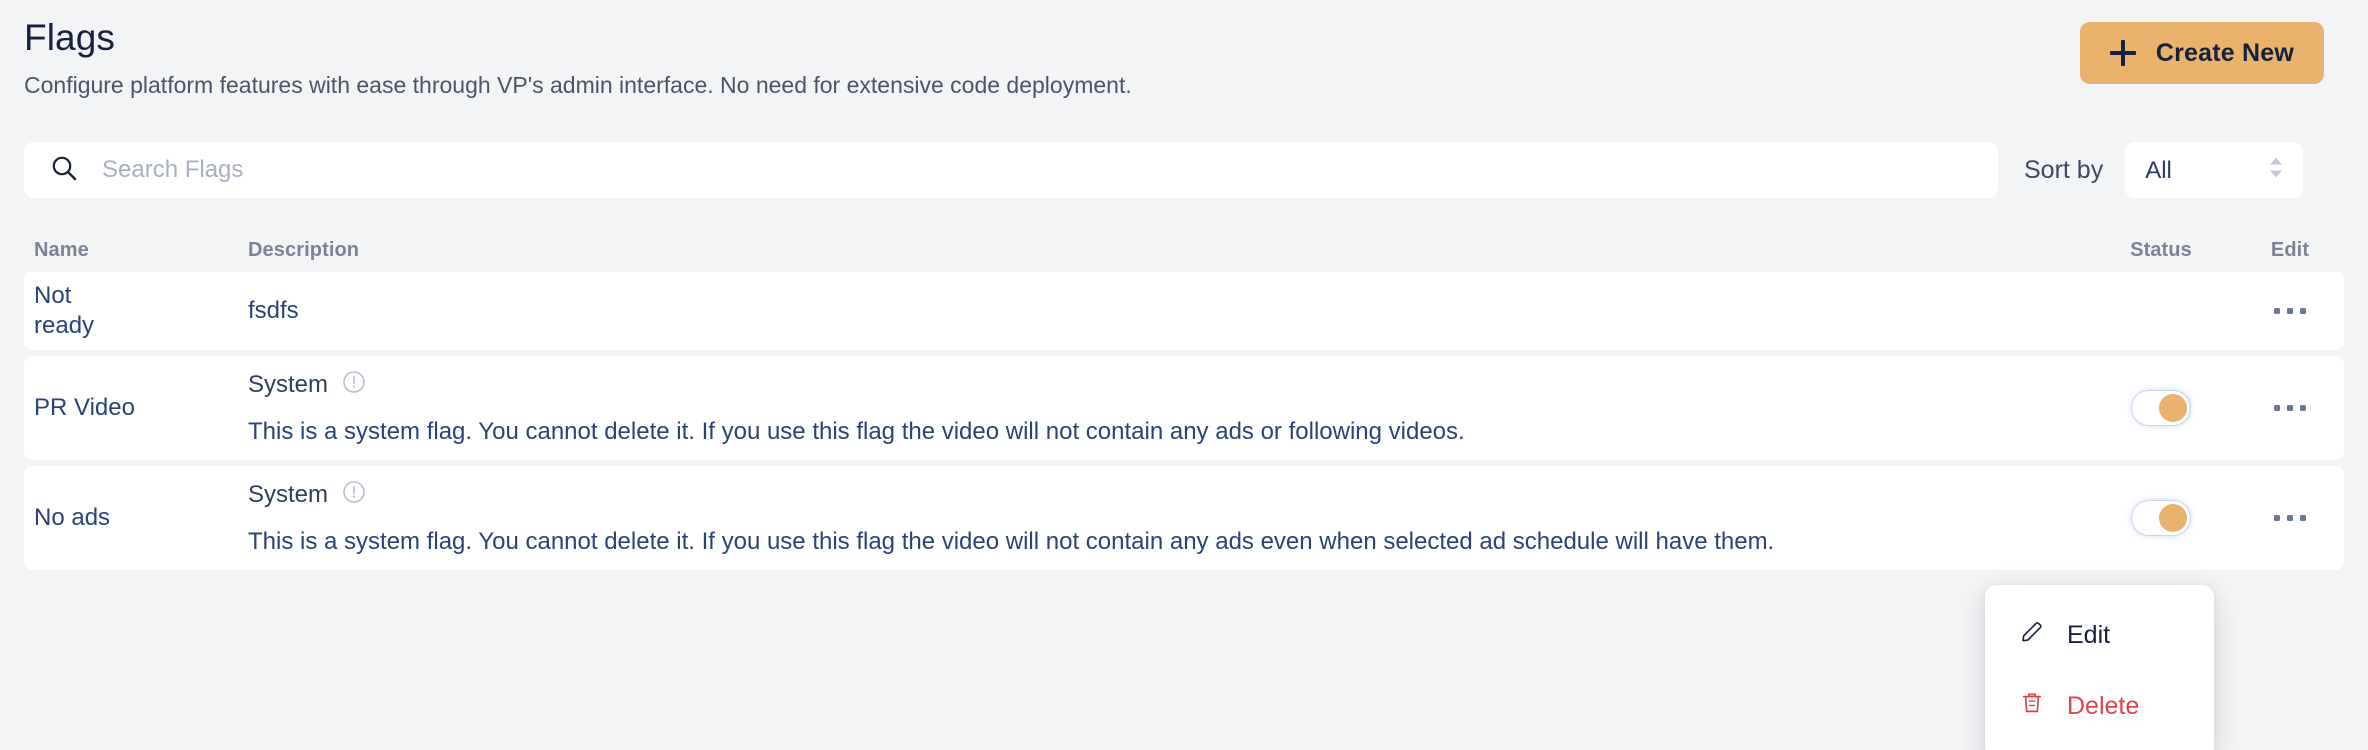 The image size is (2368, 750). What do you see at coordinates (1111, 311) in the screenshot?
I see `flag-description: fsdfs` at bounding box center [1111, 311].